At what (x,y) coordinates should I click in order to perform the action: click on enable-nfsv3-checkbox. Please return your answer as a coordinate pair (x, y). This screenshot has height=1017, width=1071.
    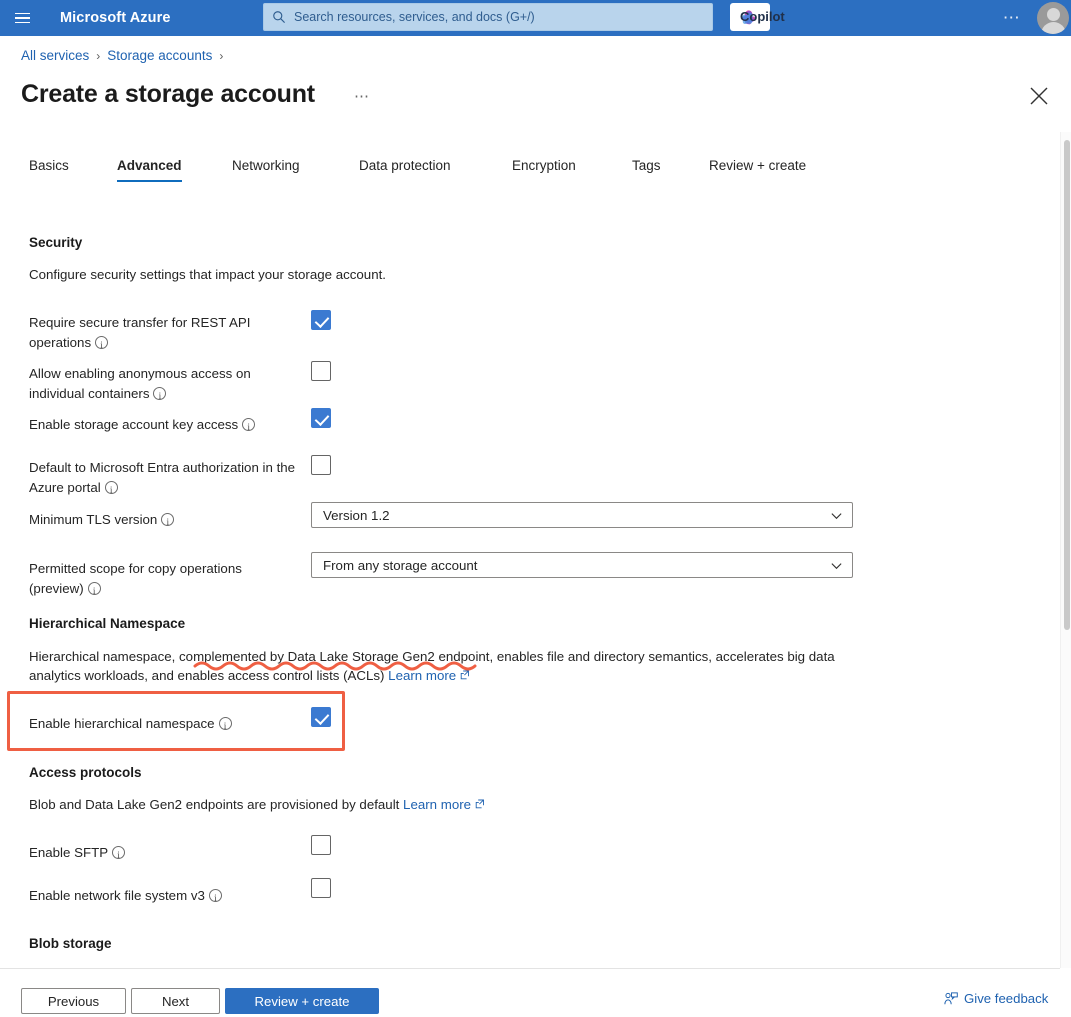
    Looking at the image, I should click on (321, 888).